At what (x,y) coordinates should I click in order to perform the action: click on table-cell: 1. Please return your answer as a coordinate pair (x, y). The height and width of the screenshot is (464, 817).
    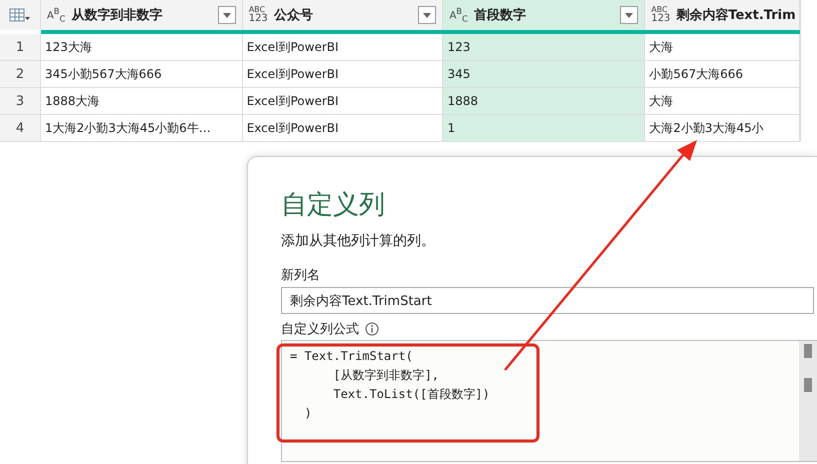
    Looking at the image, I should click on (544, 128).